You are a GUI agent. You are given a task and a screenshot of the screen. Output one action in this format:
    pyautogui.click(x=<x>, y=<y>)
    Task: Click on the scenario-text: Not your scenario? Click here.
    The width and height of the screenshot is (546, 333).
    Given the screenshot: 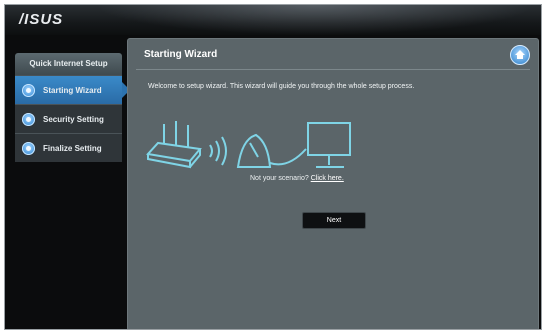 What is the action you would take?
    pyautogui.click(x=297, y=178)
    